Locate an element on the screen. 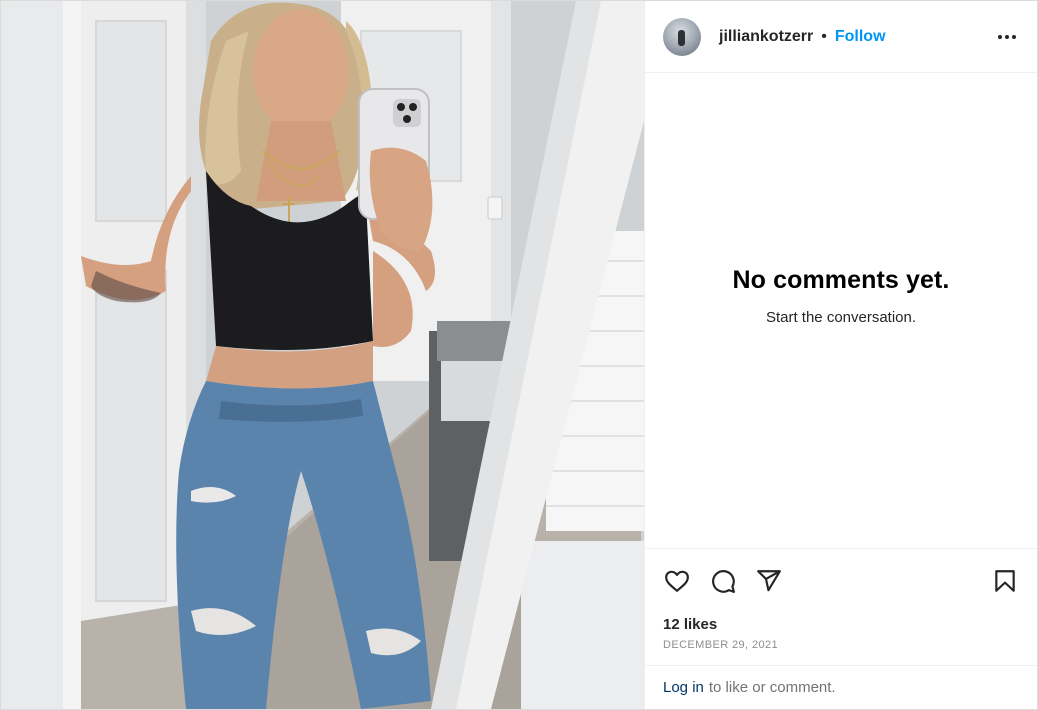 Image resolution: width=1038 pixels, height=710 pixels. avatar is located at coordinates (682, 36).